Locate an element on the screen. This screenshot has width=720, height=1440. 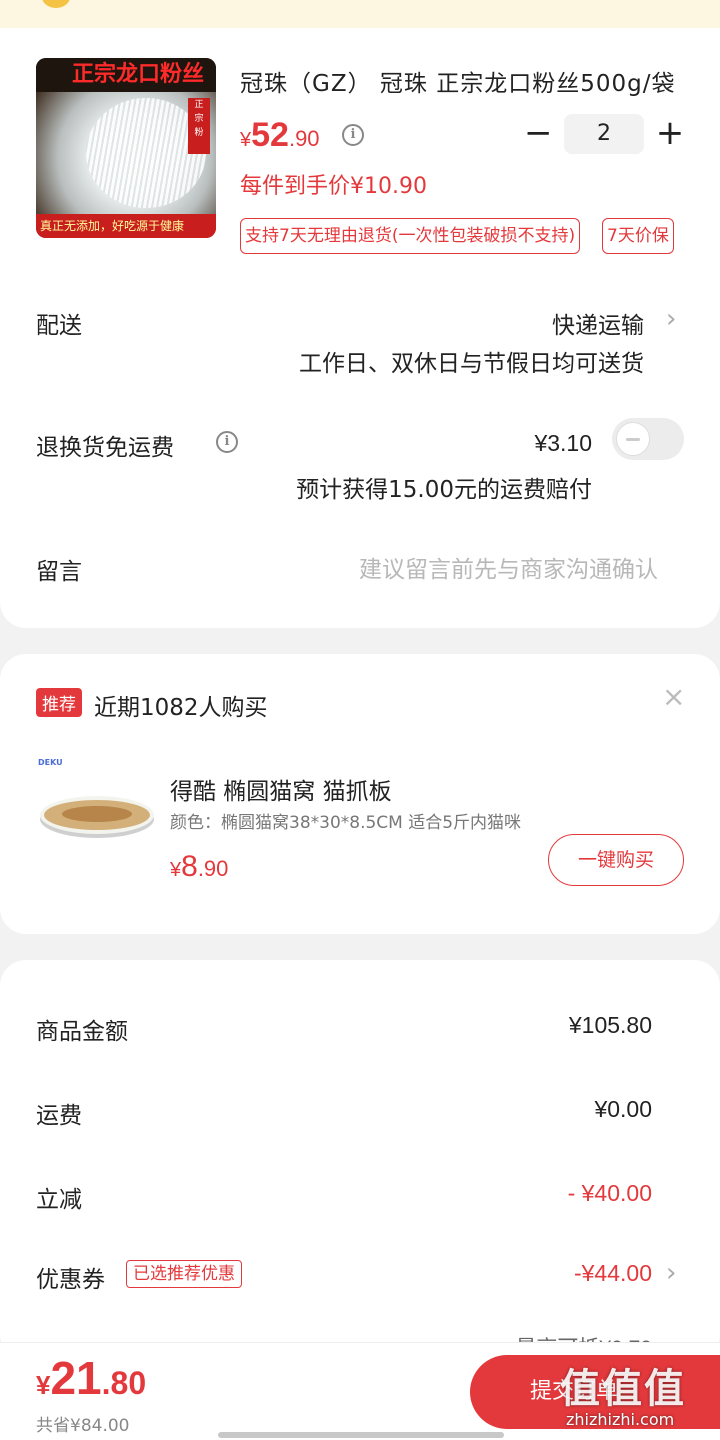
summary-label-goods: 商品金额 is located at coordinates (82, 1032).